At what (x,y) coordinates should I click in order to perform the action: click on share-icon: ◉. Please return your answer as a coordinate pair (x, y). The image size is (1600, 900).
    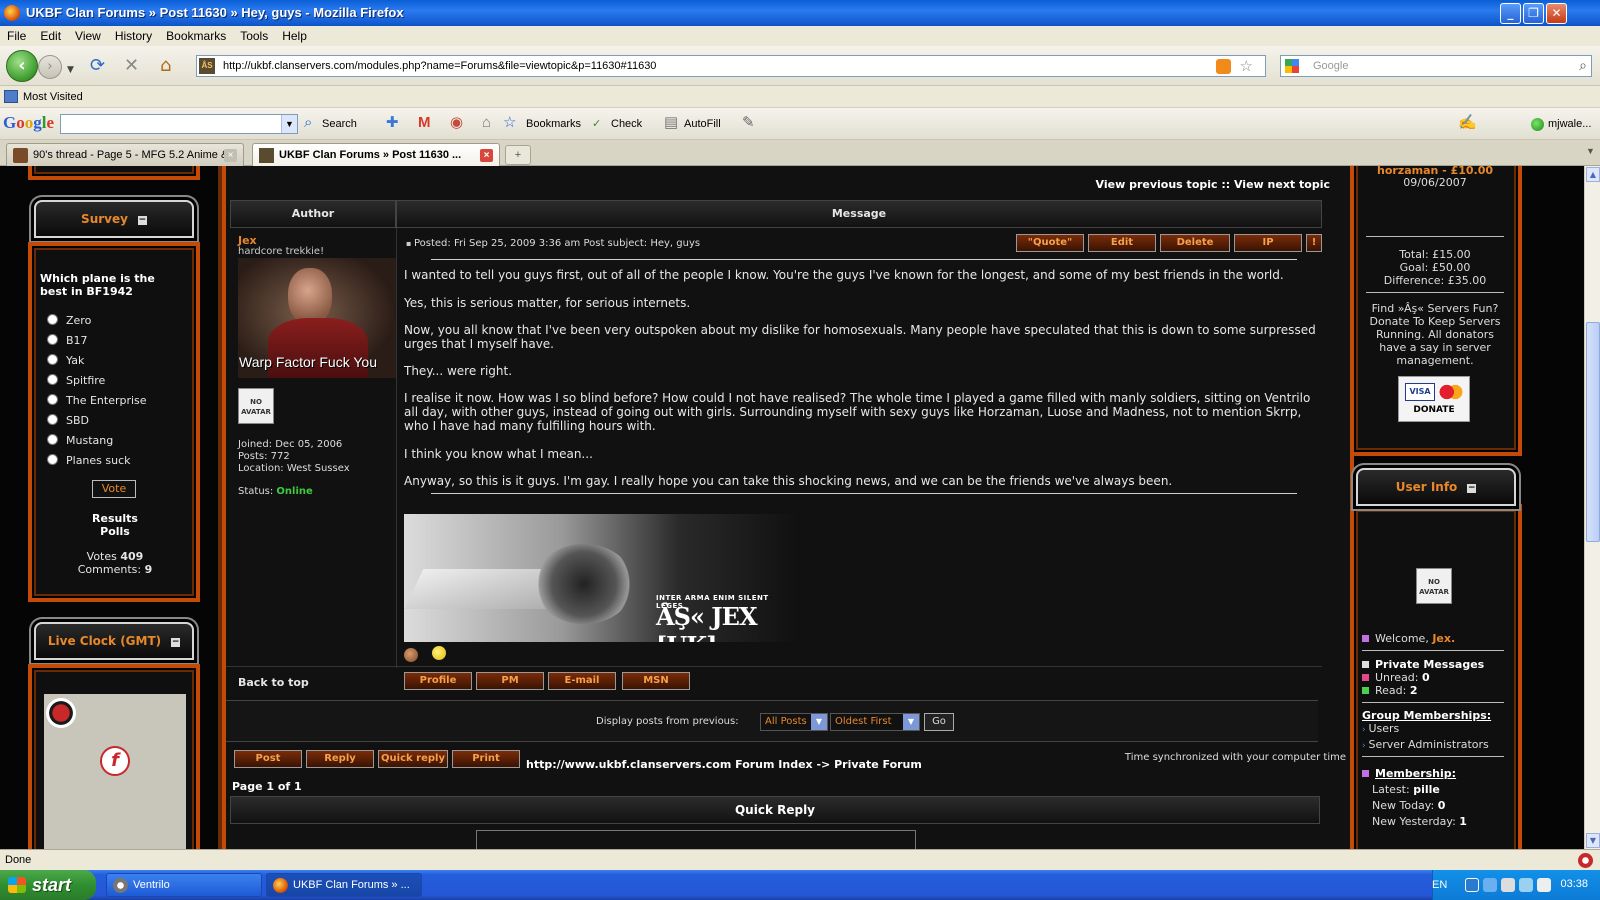
    Looking at the image, I should click on (456, 122).